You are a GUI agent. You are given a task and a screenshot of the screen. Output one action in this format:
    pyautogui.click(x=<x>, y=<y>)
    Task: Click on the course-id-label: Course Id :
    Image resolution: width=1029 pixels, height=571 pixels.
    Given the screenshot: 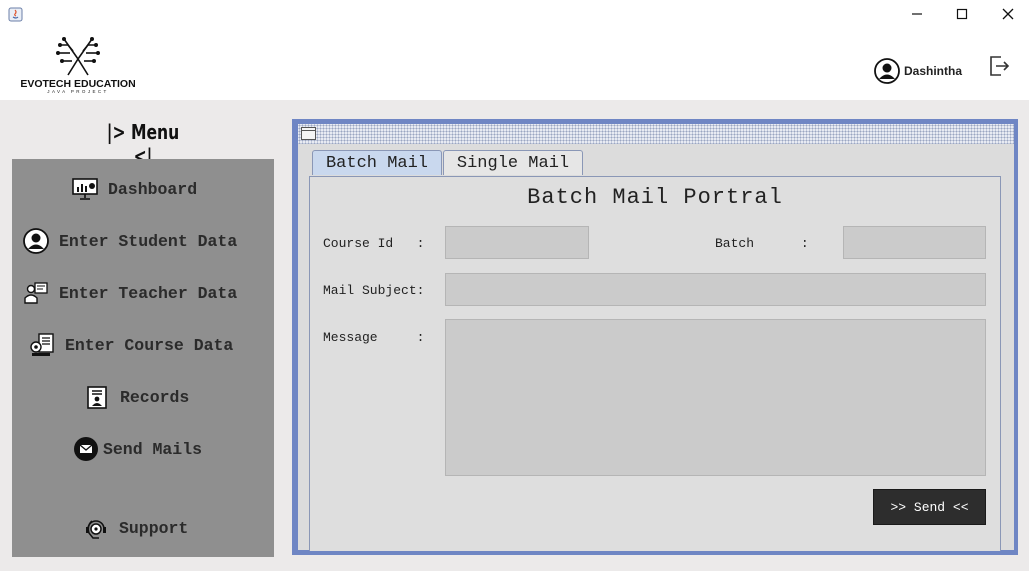 What is the action you would take?
    pyautogui.click(x=374, y=243)
    